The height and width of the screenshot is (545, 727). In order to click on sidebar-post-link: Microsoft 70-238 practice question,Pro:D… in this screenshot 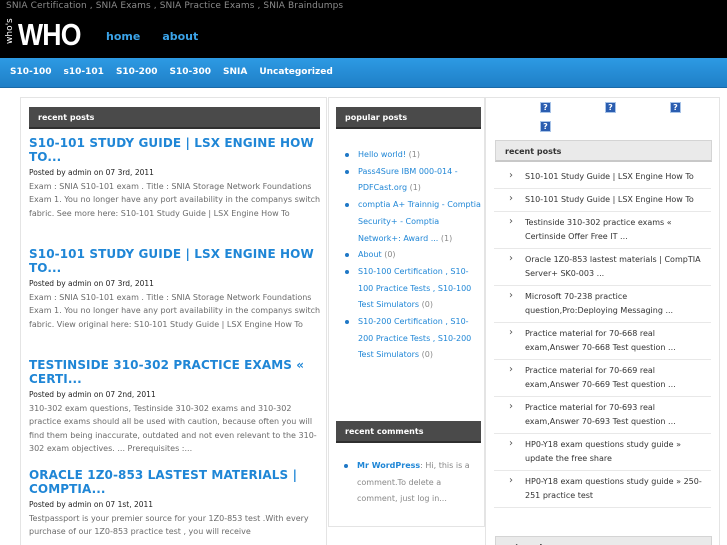, I will do `click(602, 304)`.